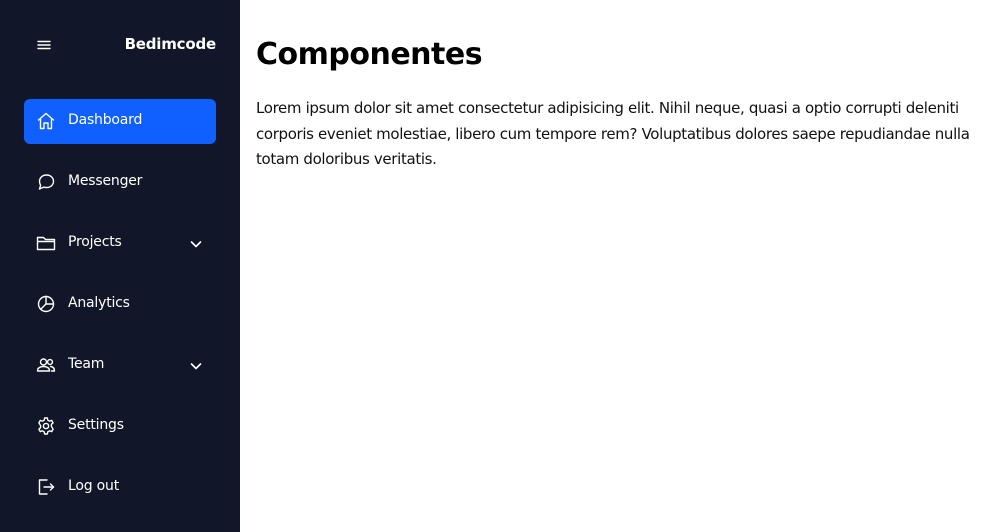 The image size is (996, 532). I want to click on sidebar-item-projects: Projects, so click(120, 243).